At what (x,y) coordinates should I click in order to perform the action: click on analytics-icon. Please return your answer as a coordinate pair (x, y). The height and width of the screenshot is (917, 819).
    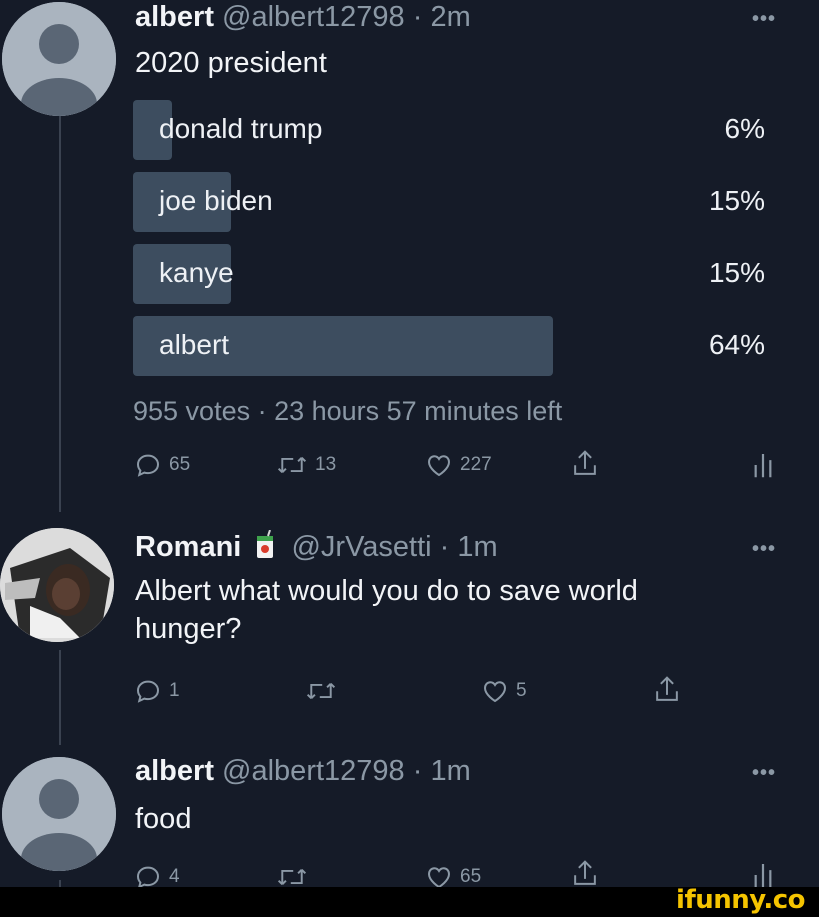
    Looking at the image, I should click on (763, 466).